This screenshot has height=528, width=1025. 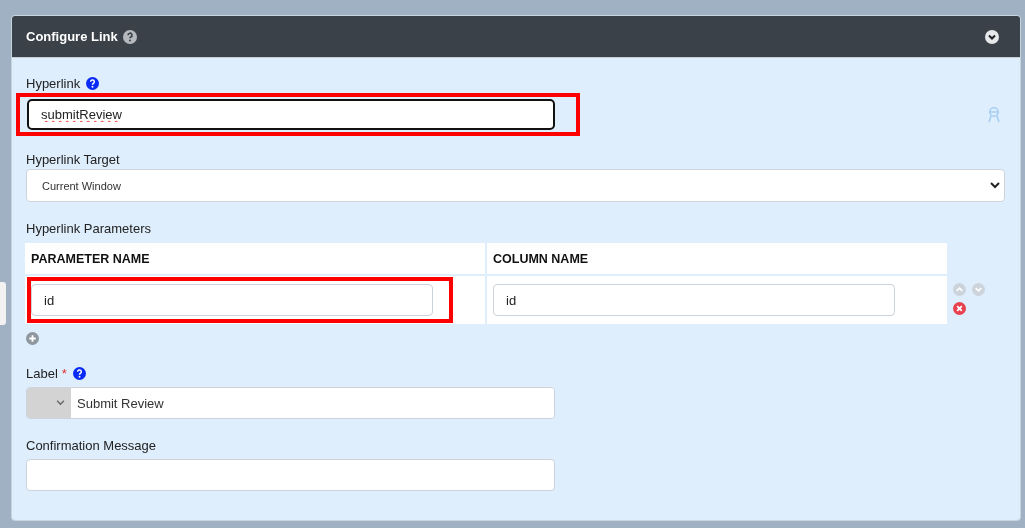 What do you see at coordinates (88, 228) in the screenshot?
I see `field-label: Hyperlink Parameters` at bounding box center [88, 228].